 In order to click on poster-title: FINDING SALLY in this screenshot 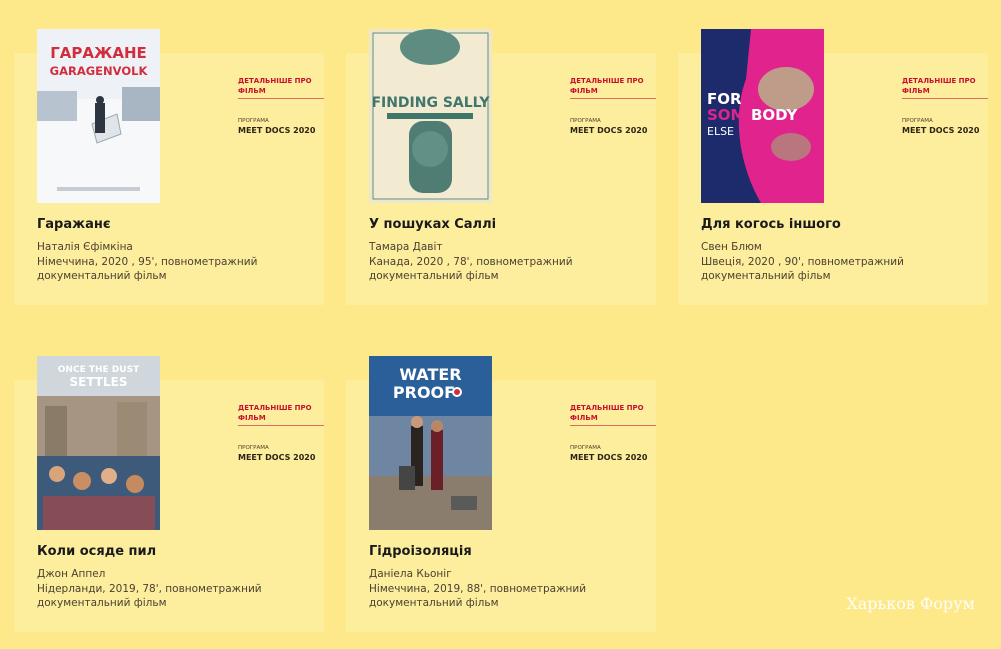, I will do `click(430, 103)`.